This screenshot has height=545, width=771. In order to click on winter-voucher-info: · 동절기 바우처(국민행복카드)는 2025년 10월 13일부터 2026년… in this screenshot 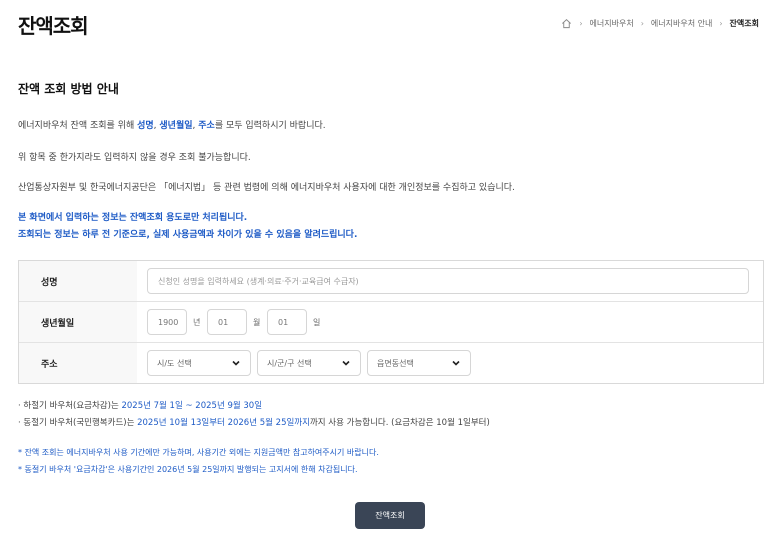, I will do `click(254, 423)`.